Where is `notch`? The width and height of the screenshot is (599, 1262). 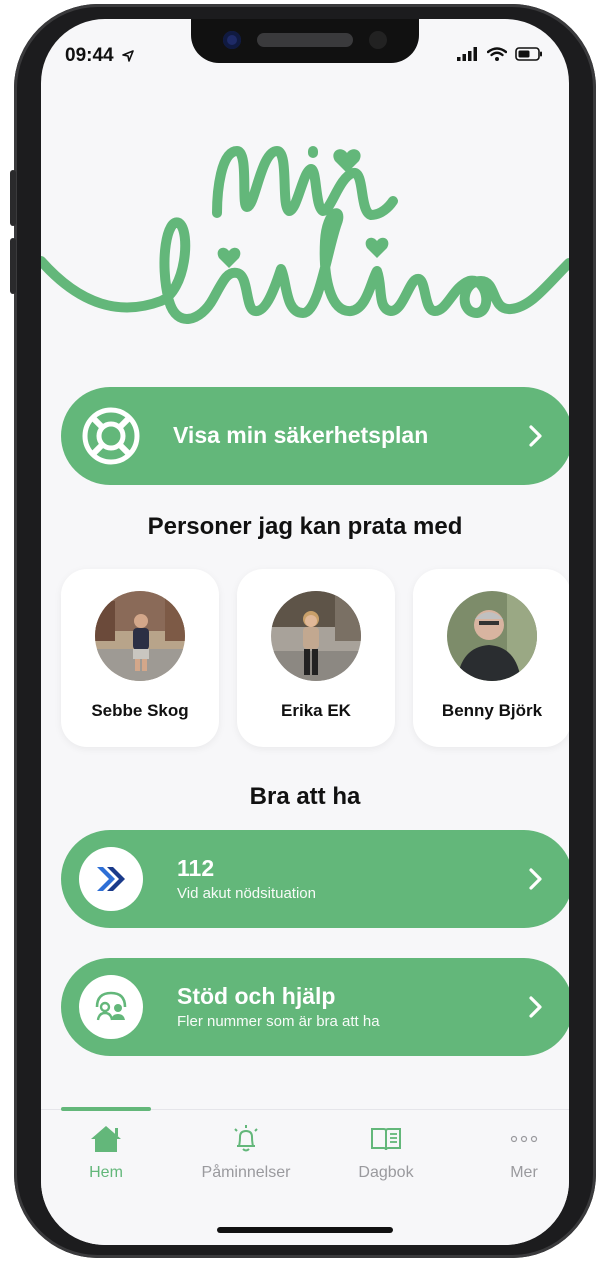
notch is located at coordinates (305, 41).